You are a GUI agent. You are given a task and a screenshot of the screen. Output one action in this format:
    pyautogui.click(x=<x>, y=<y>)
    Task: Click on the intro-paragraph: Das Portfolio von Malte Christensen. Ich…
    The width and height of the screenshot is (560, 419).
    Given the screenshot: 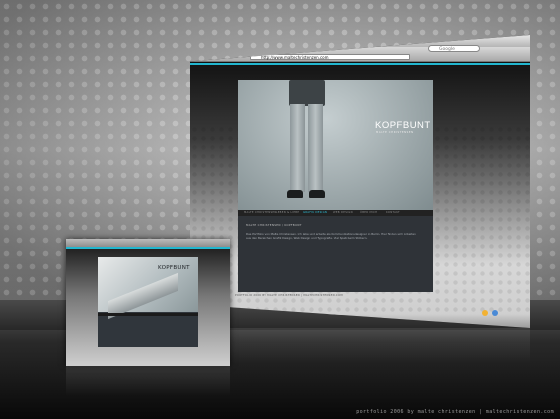 What is the action you would take?
    pyautogui.click(x=331, y=236)
    